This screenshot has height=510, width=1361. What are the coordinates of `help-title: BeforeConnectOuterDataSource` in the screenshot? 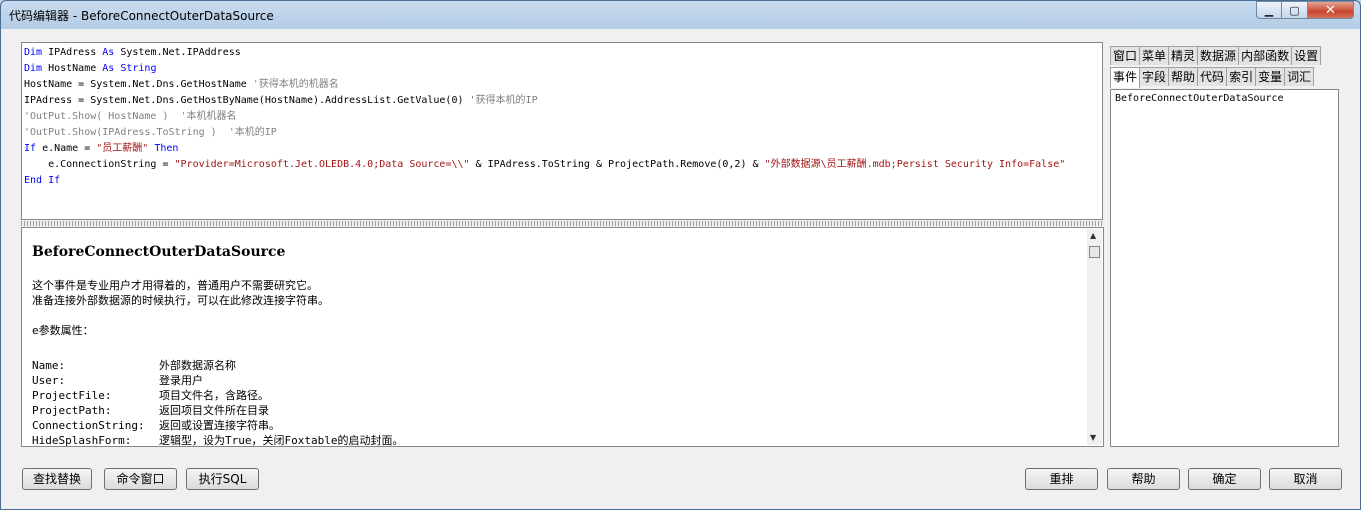 It's located at (159, 252).